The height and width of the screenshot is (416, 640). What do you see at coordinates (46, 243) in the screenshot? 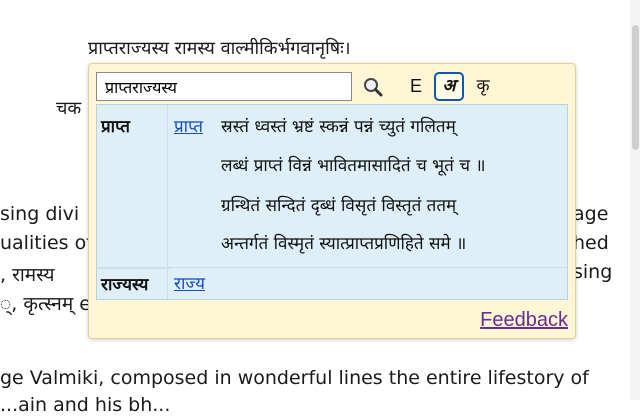
I see `background-text-left: ualities of` at bounding box center [46, 243].